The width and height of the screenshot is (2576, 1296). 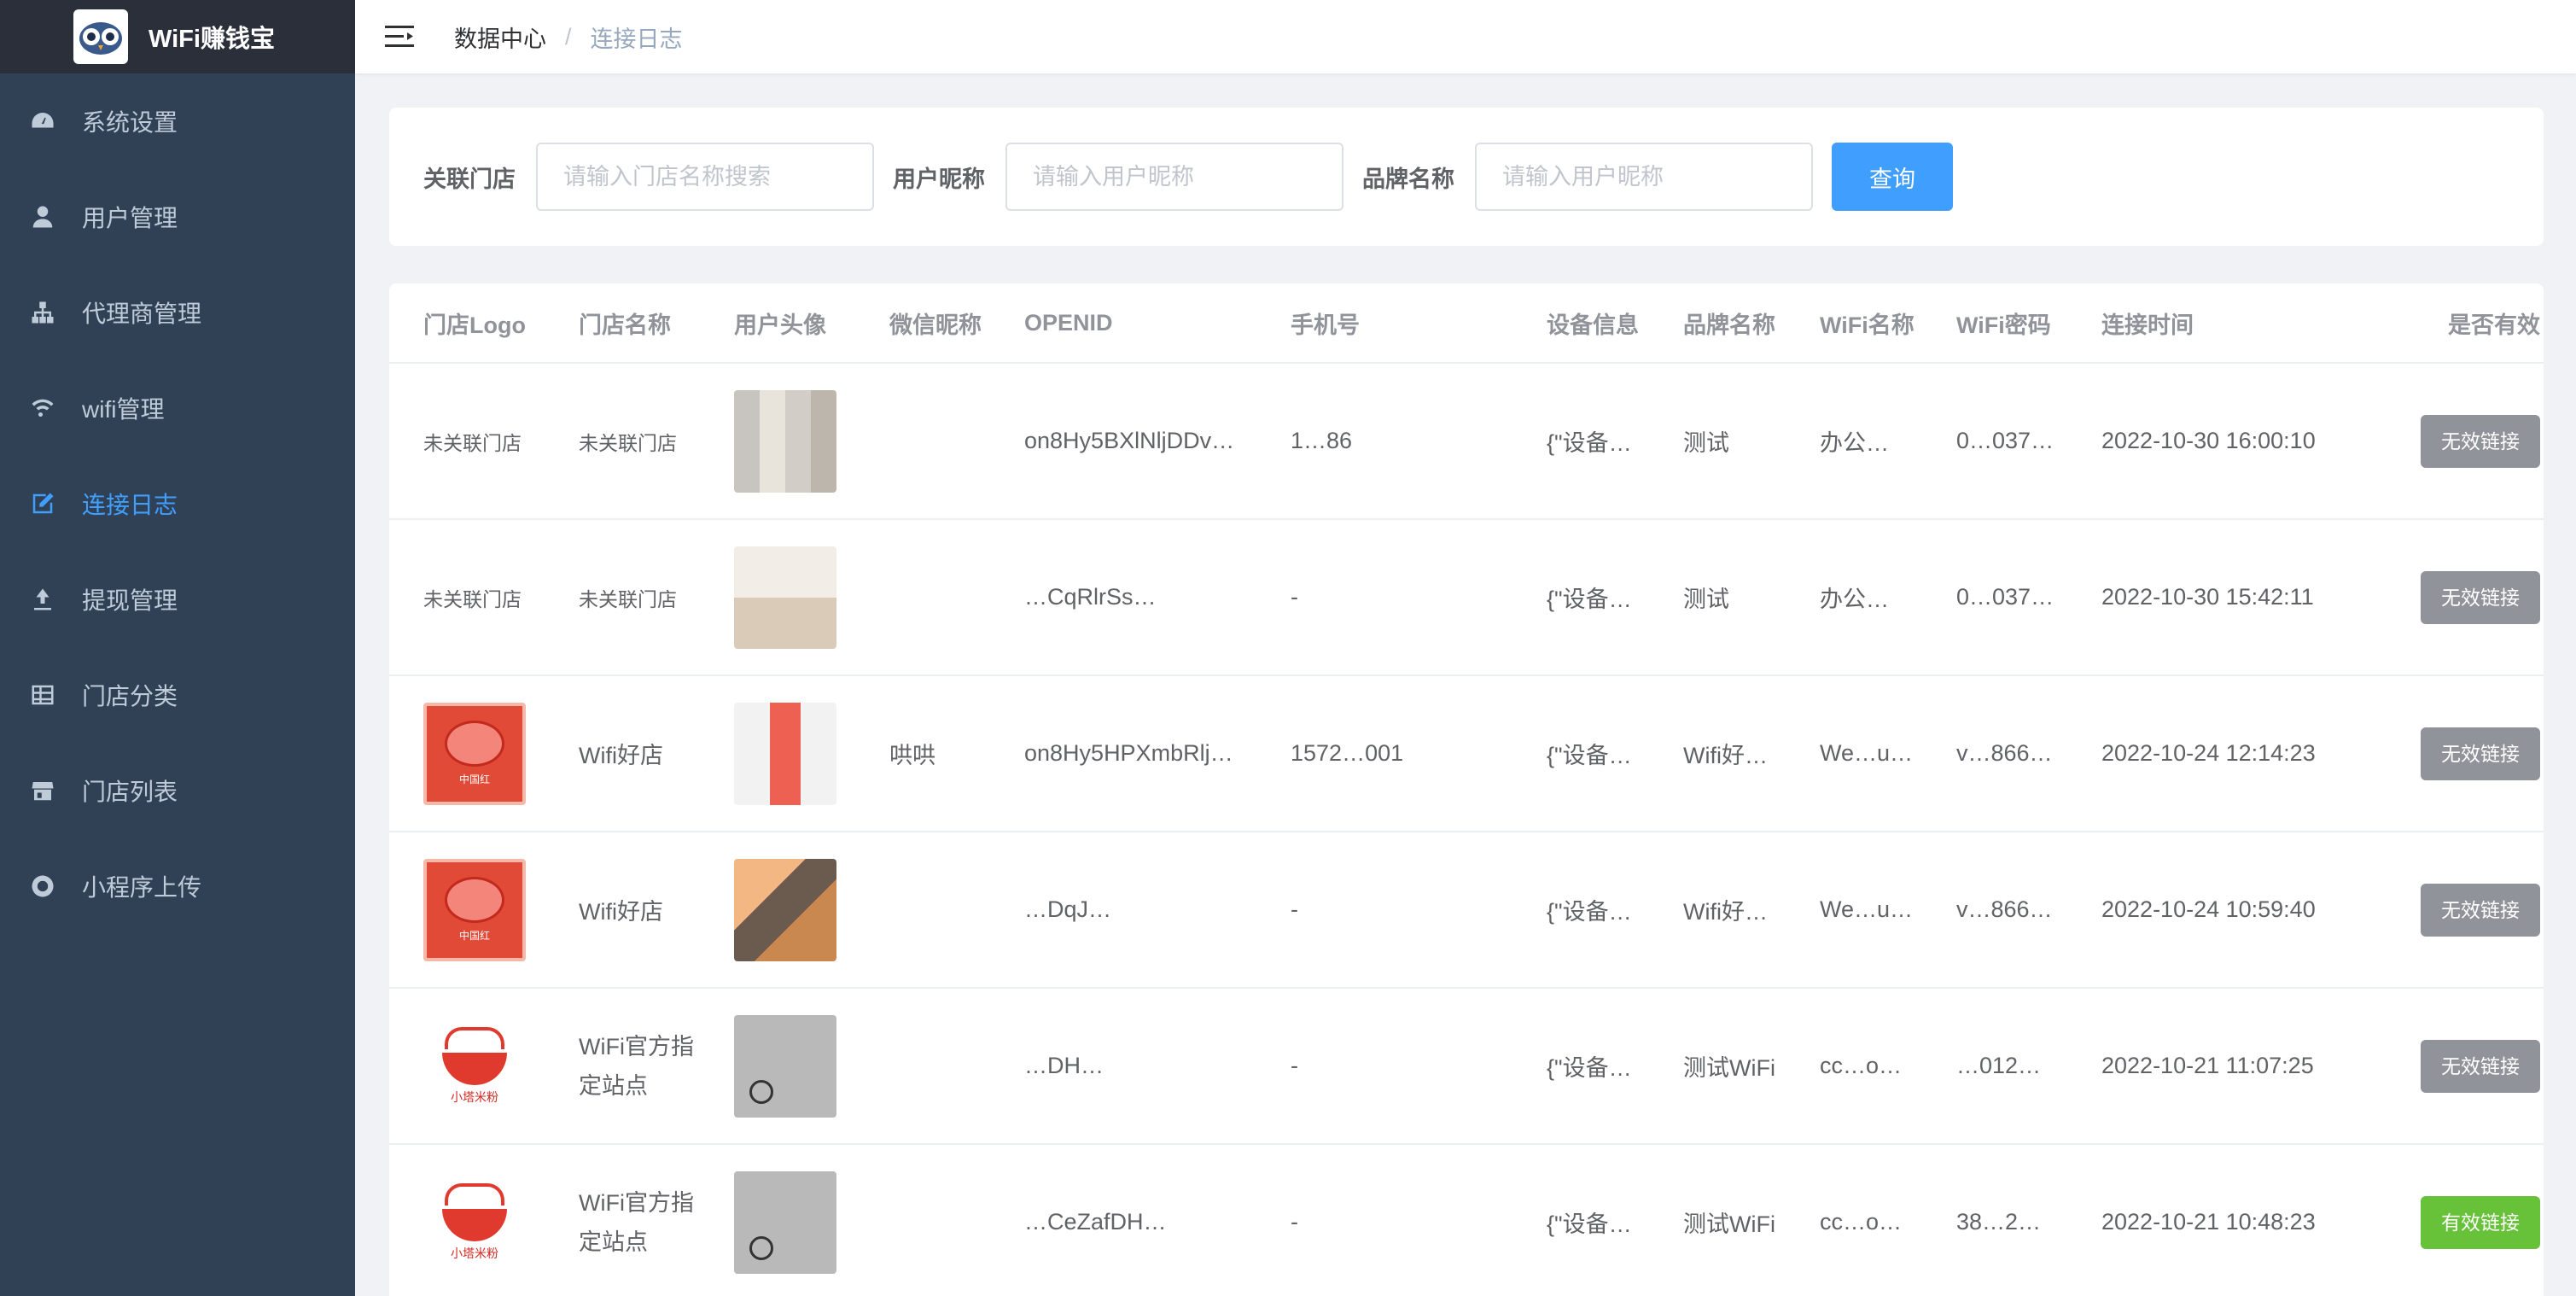 What do you see at coordinates (935, 325) in the screenshot?
I see `column-header: 微信昵称` at bounding box center [935, 325].